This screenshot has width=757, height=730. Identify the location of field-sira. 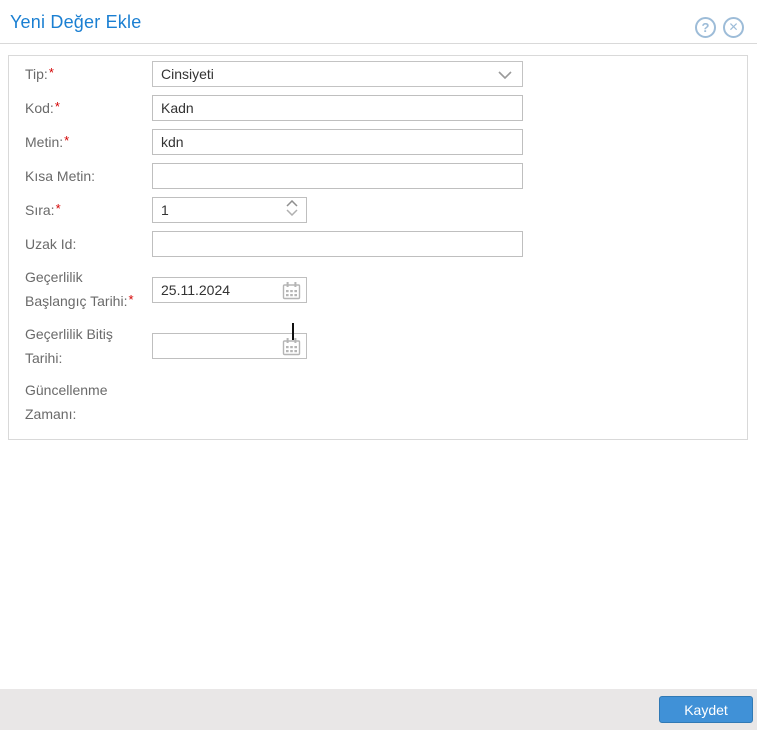
(229, 210).